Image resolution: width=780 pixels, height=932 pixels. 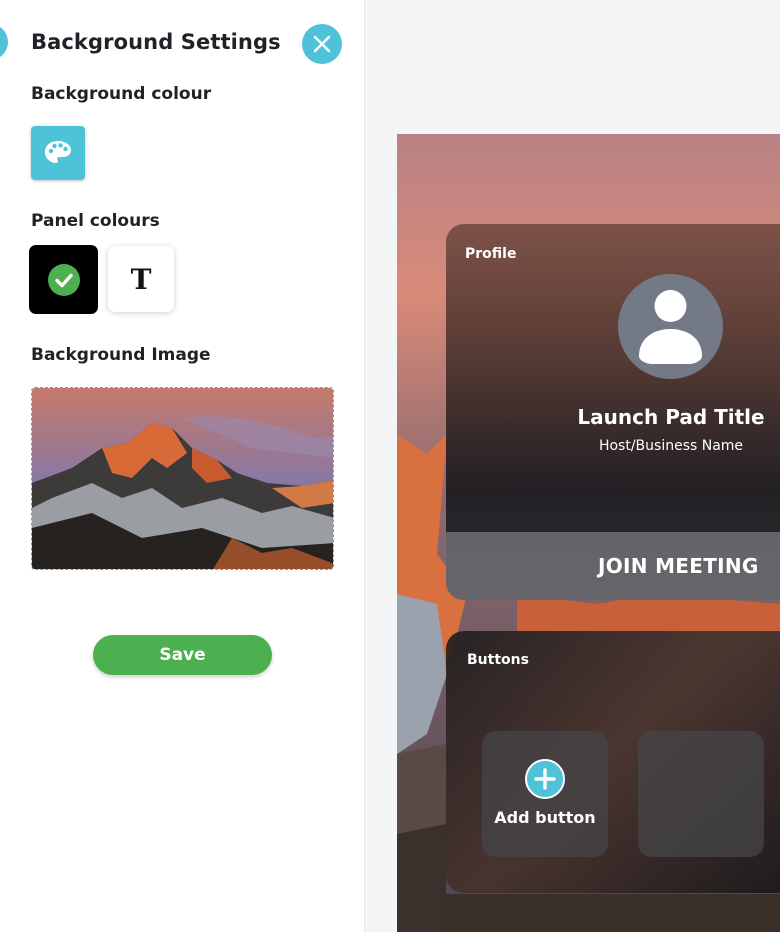 I want to click on buttons-section-label: Buttons, so click(x=498, y=660).